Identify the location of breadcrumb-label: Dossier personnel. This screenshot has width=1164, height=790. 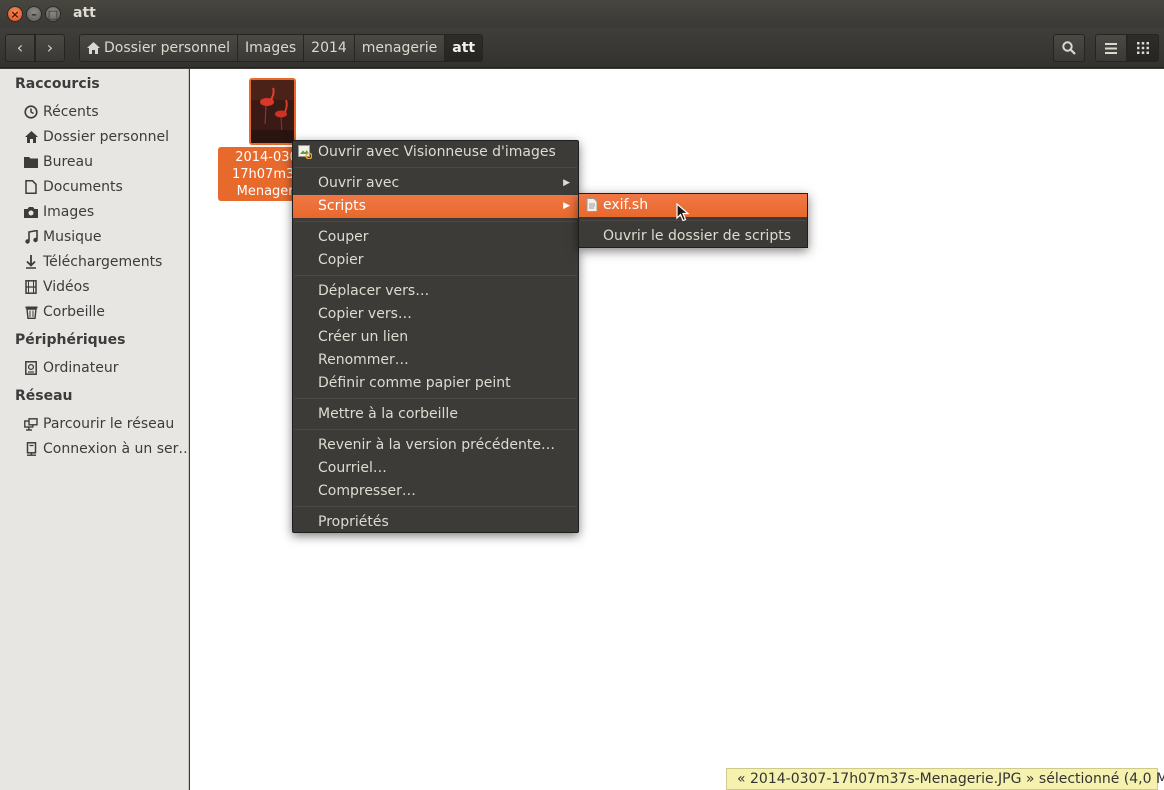
(167, 48).